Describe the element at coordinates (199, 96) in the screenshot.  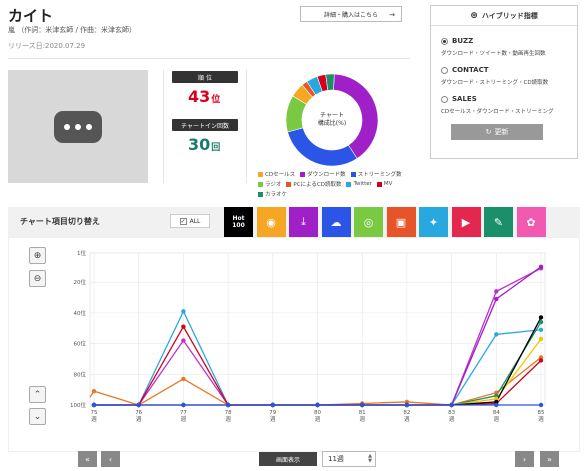
I see `rank-number: 43` at that location.